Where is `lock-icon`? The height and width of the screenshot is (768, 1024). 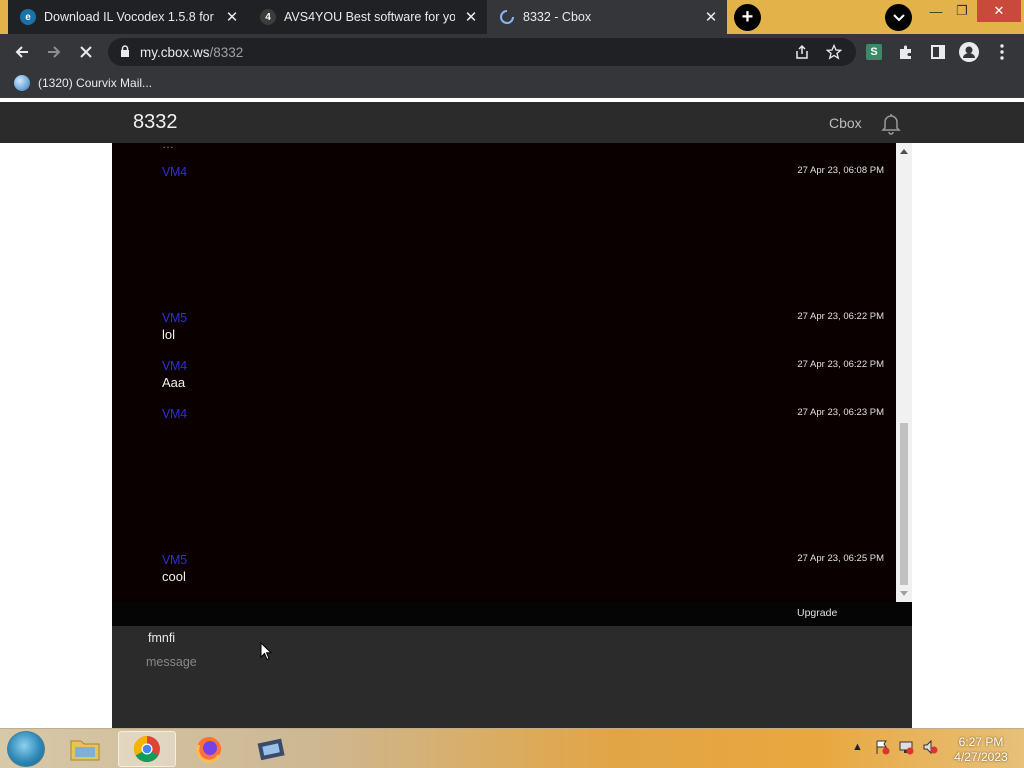
lock-icon is located at coordinates (125, 52).